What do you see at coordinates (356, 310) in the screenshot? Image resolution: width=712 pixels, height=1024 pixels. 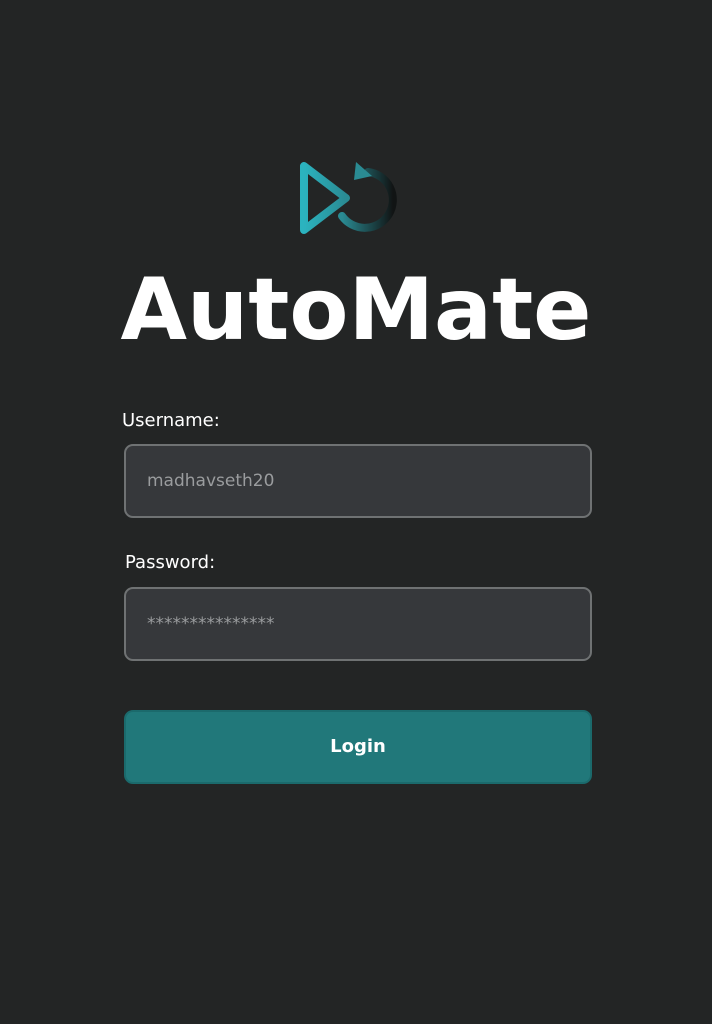 I see `app-title: AutoMate` at bounding box center [356, 310].